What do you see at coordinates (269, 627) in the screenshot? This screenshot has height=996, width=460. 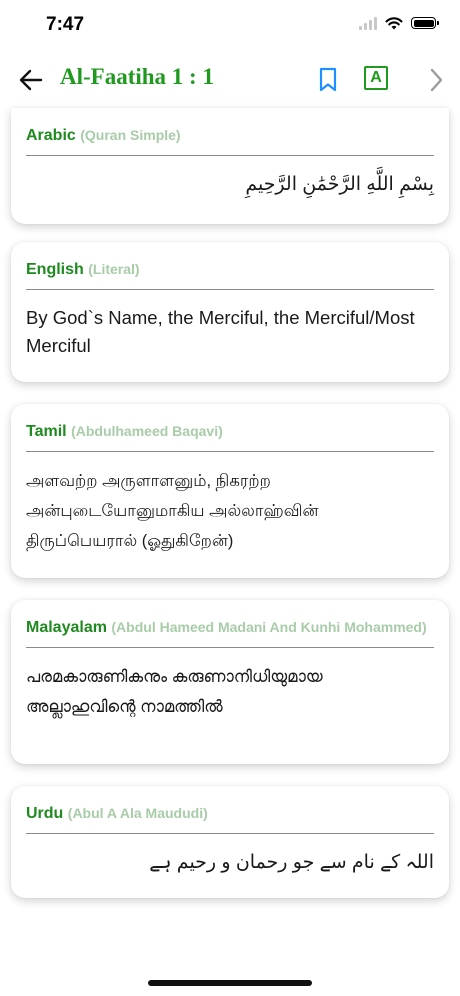 I see `translator-label: (Abdul Hameed Madani And Kunhi Mohammed)` at bounding box center [269, 627].